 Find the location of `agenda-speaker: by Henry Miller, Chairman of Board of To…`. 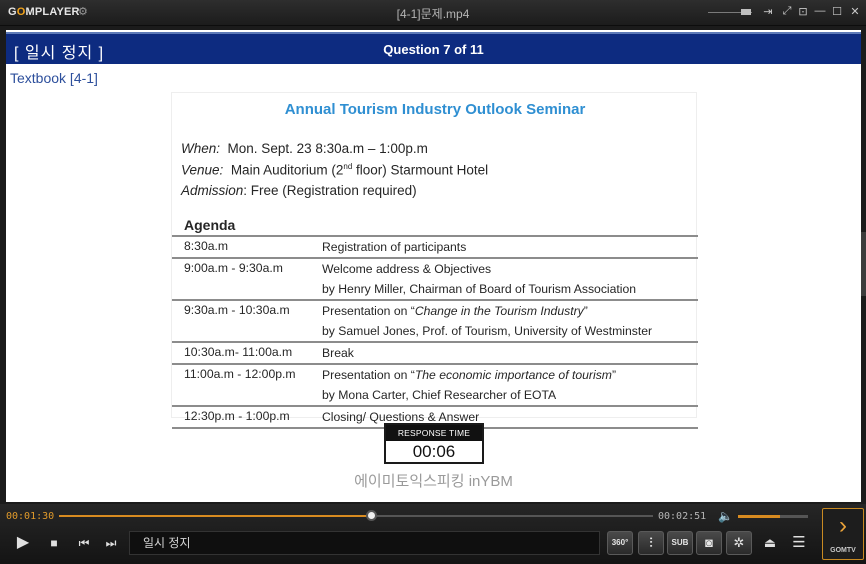

agenda-speaker: by Henry Miller, Chairman of Board of To… is located at coordinates (479, 289).